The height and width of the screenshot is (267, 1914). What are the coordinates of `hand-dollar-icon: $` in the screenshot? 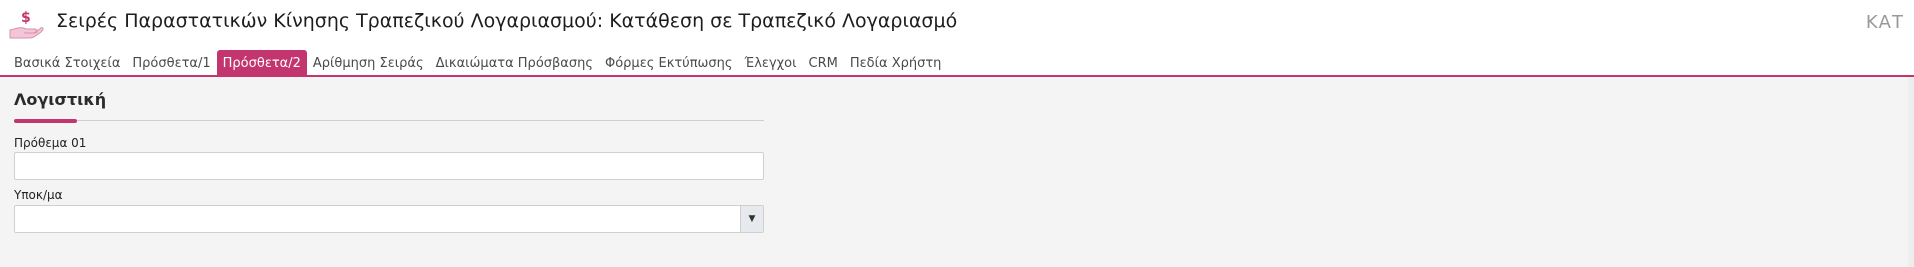 It's located at (26, 24).